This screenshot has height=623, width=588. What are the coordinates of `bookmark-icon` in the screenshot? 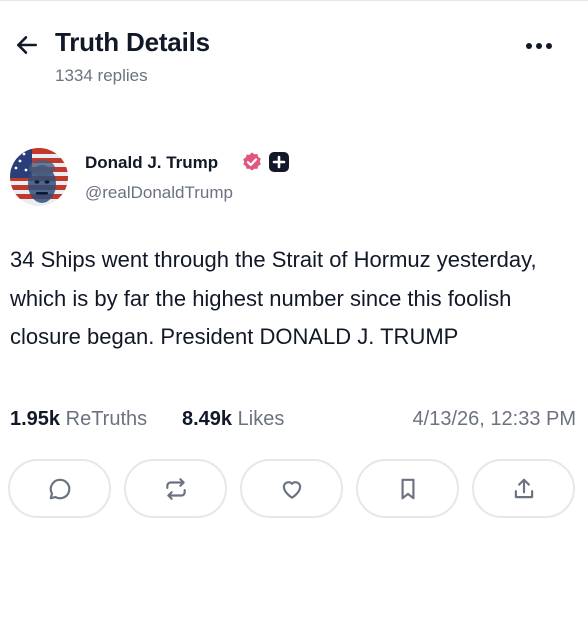 It's located at (407, 488).